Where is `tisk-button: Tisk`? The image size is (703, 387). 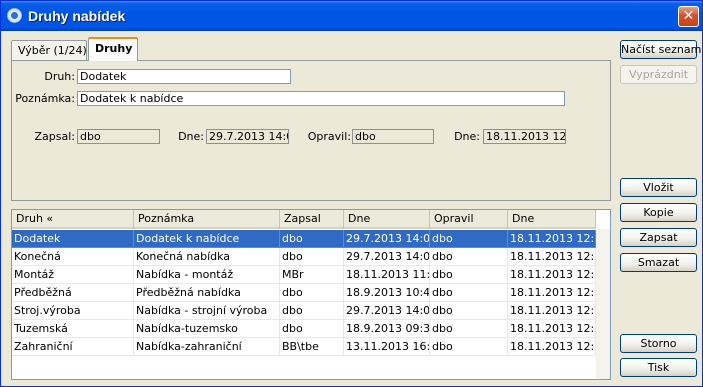 tisk-button: Tisk is located at coordinates (658, 367).